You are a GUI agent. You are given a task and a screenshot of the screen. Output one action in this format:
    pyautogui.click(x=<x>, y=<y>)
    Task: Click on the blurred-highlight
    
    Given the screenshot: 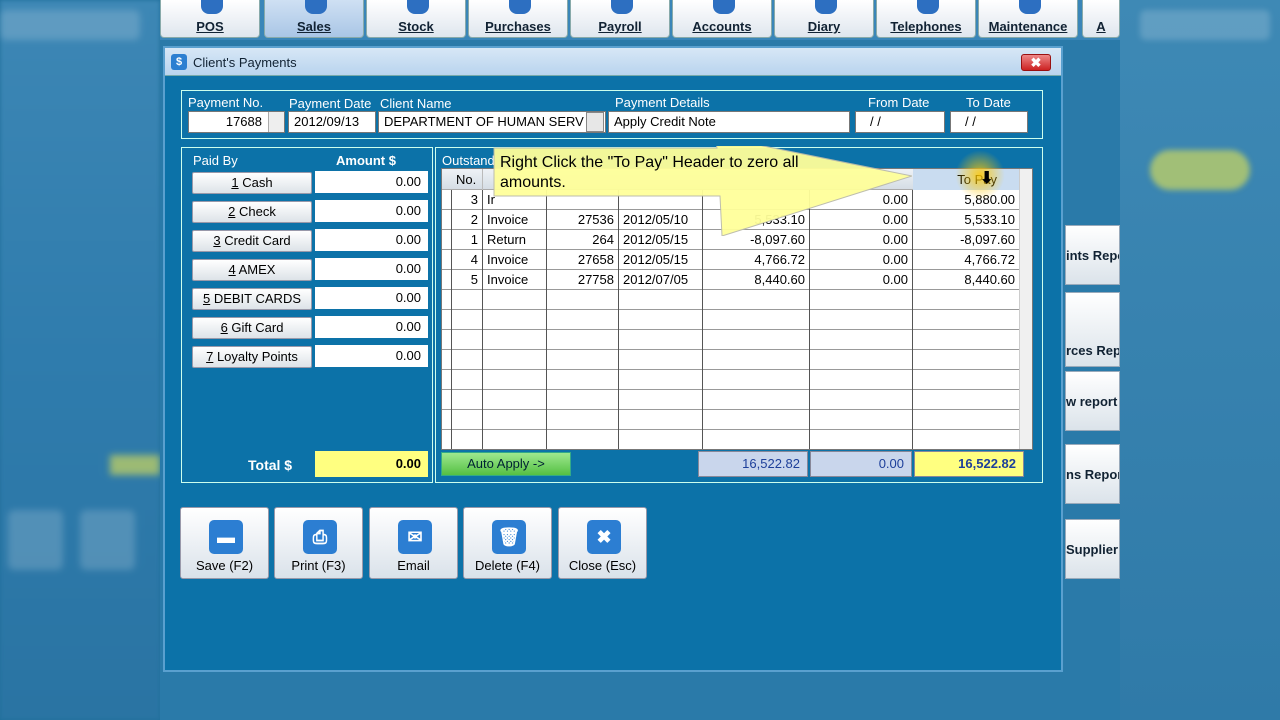 What is the action you would take?
    pyautogui.click(x=135, y=465)
    